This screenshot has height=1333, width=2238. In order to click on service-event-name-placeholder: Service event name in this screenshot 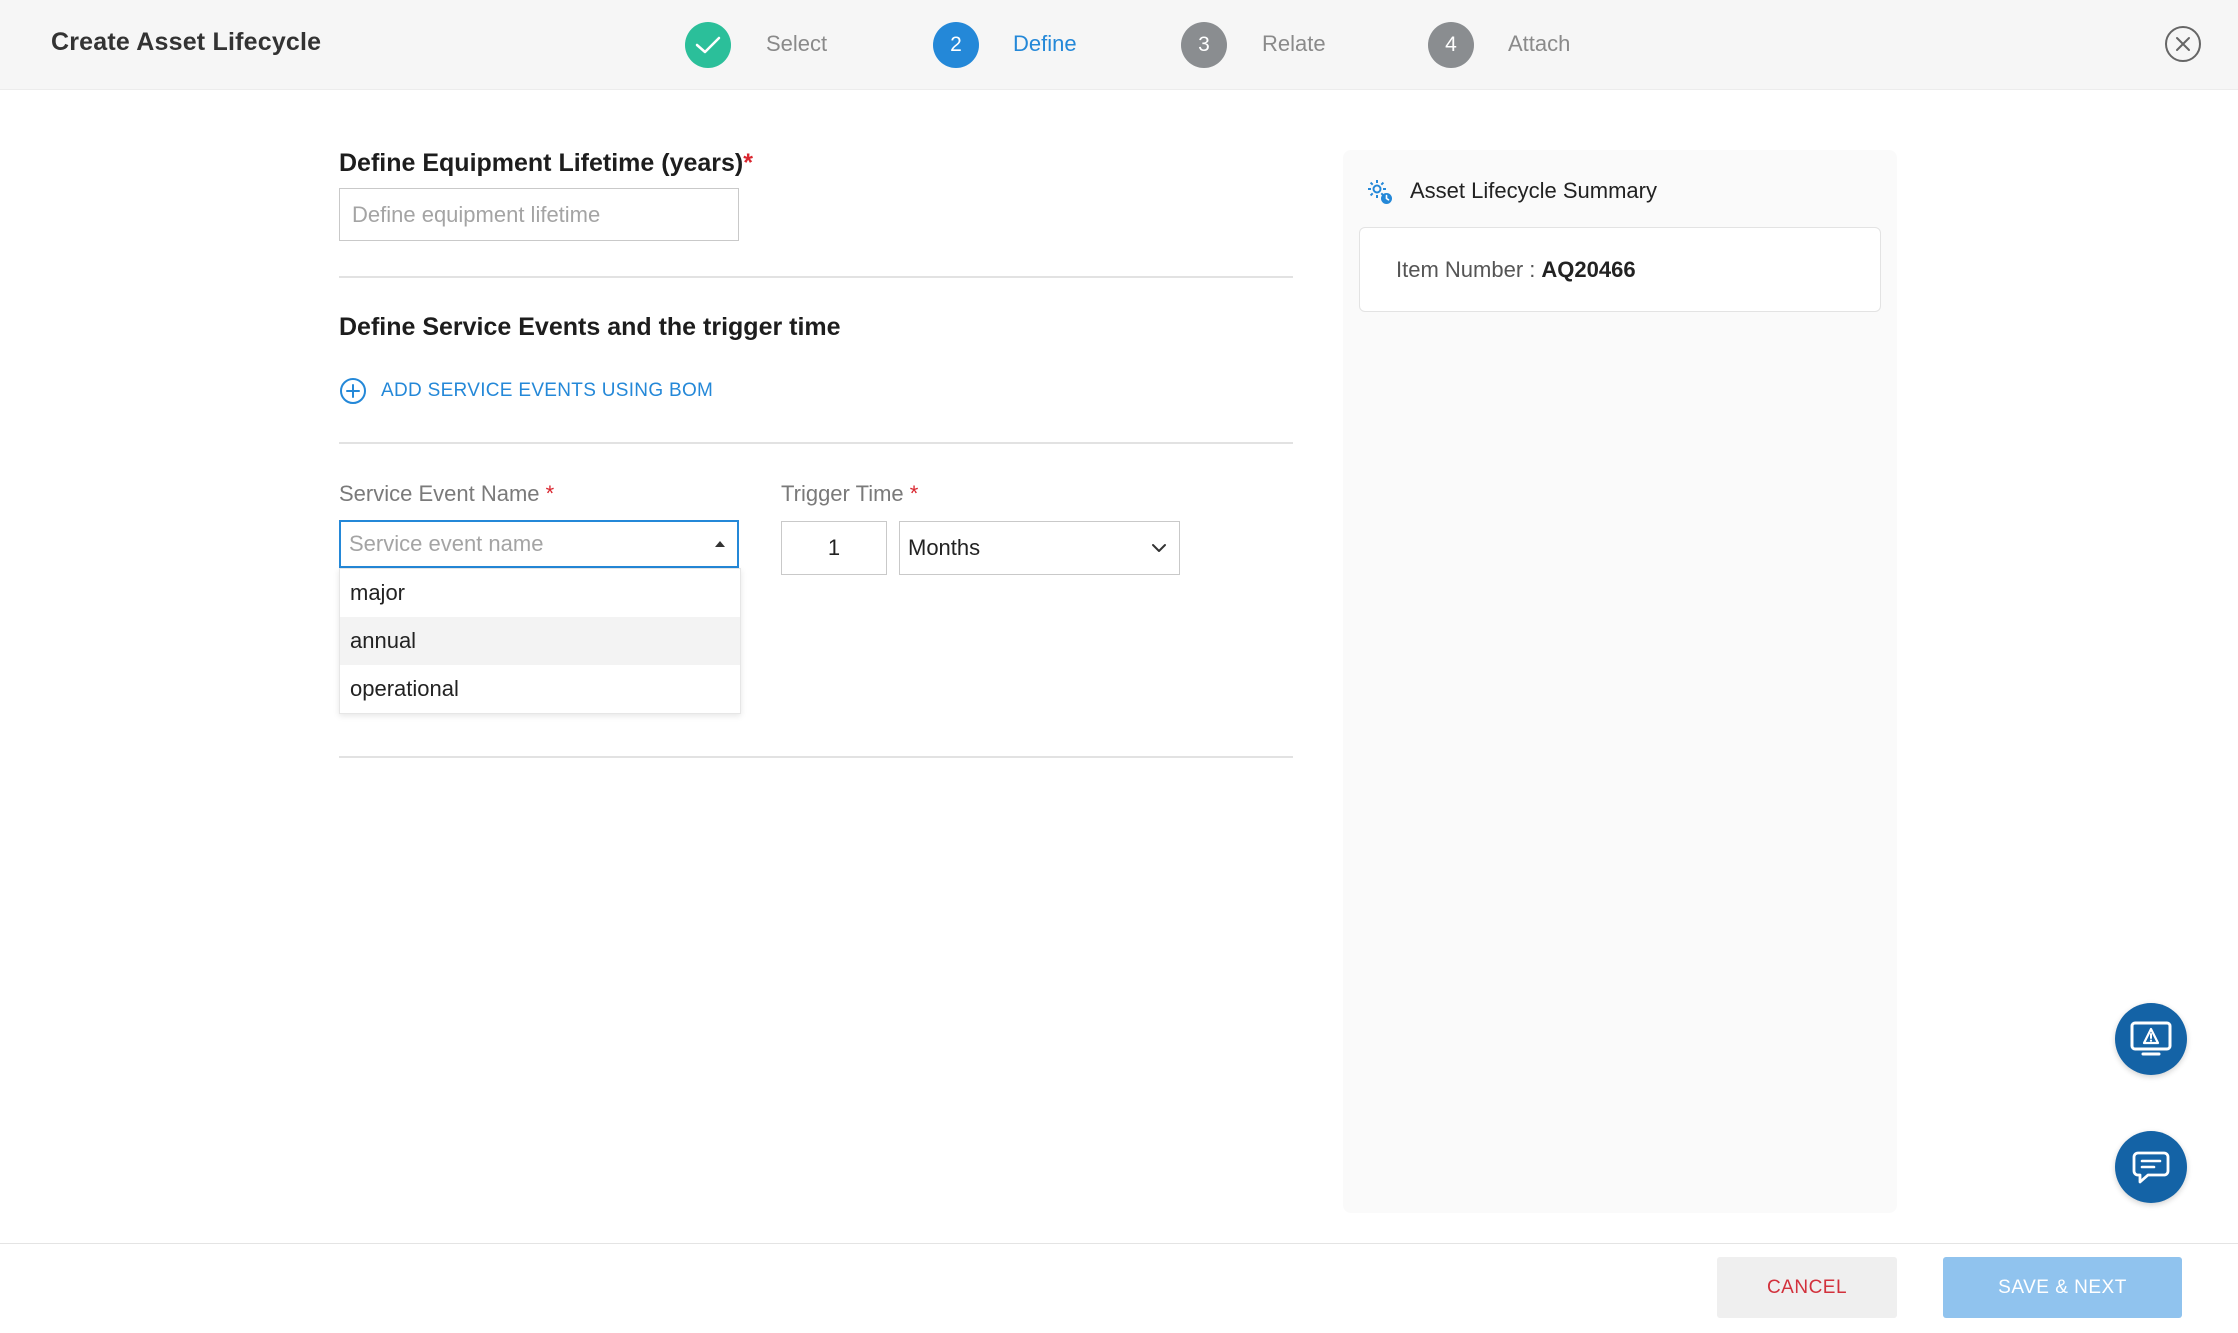, I will do `click(446, 543)`.